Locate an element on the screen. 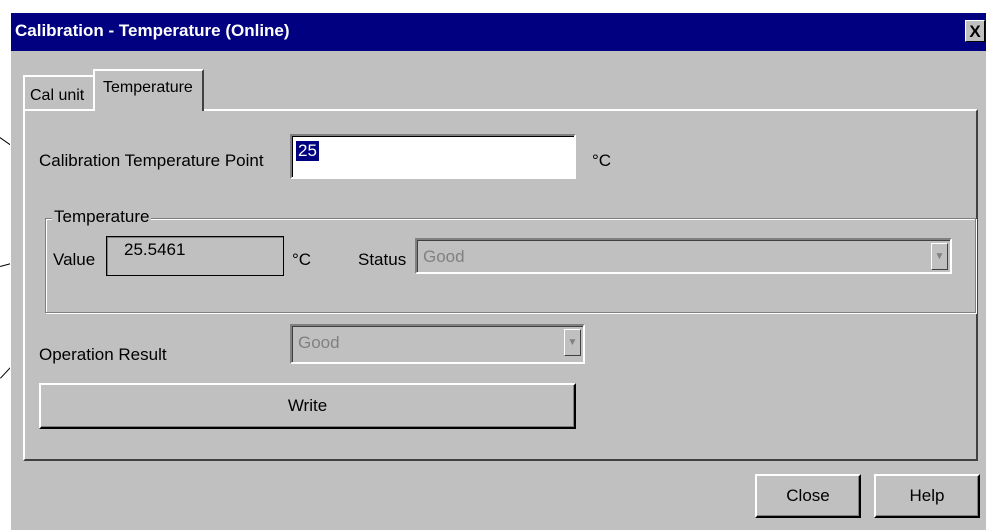 The height and width of the screenshot is (530, 986). status-value: Good is located at coordinates (444, 256).